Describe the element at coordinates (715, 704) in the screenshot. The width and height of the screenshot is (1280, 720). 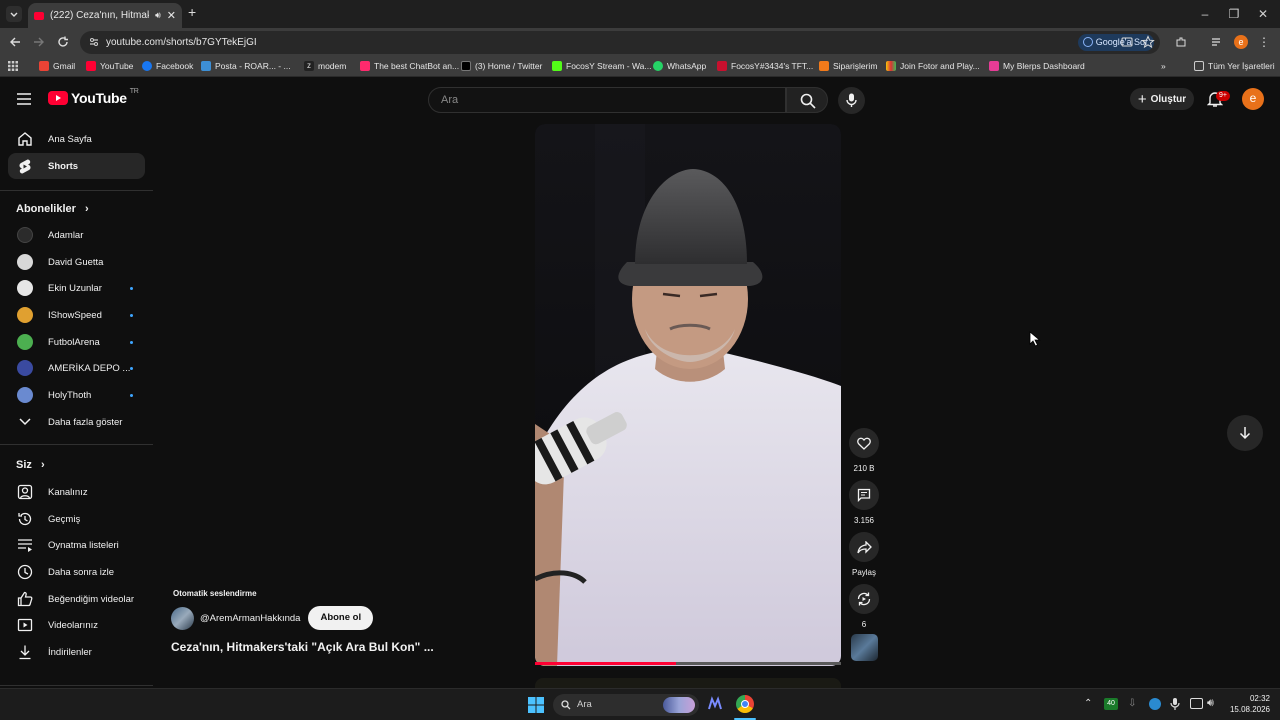
I see `copilot-app-icon` at that location.